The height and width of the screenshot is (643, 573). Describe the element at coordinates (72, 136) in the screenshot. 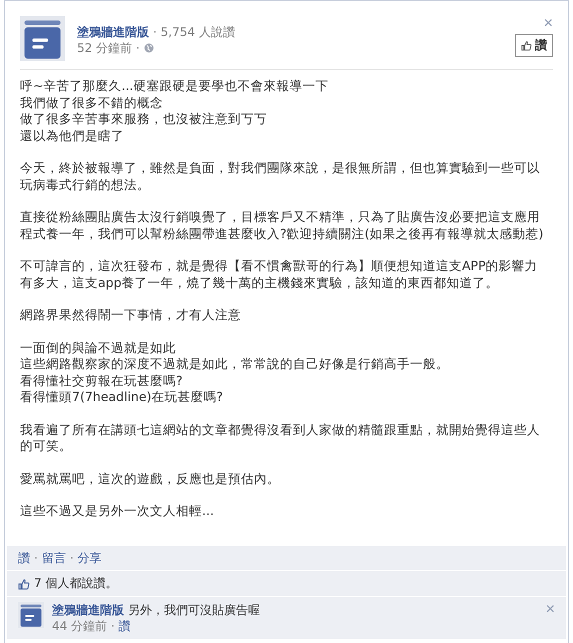

I see `post-text: 還以為他們是瞎了` at that location.